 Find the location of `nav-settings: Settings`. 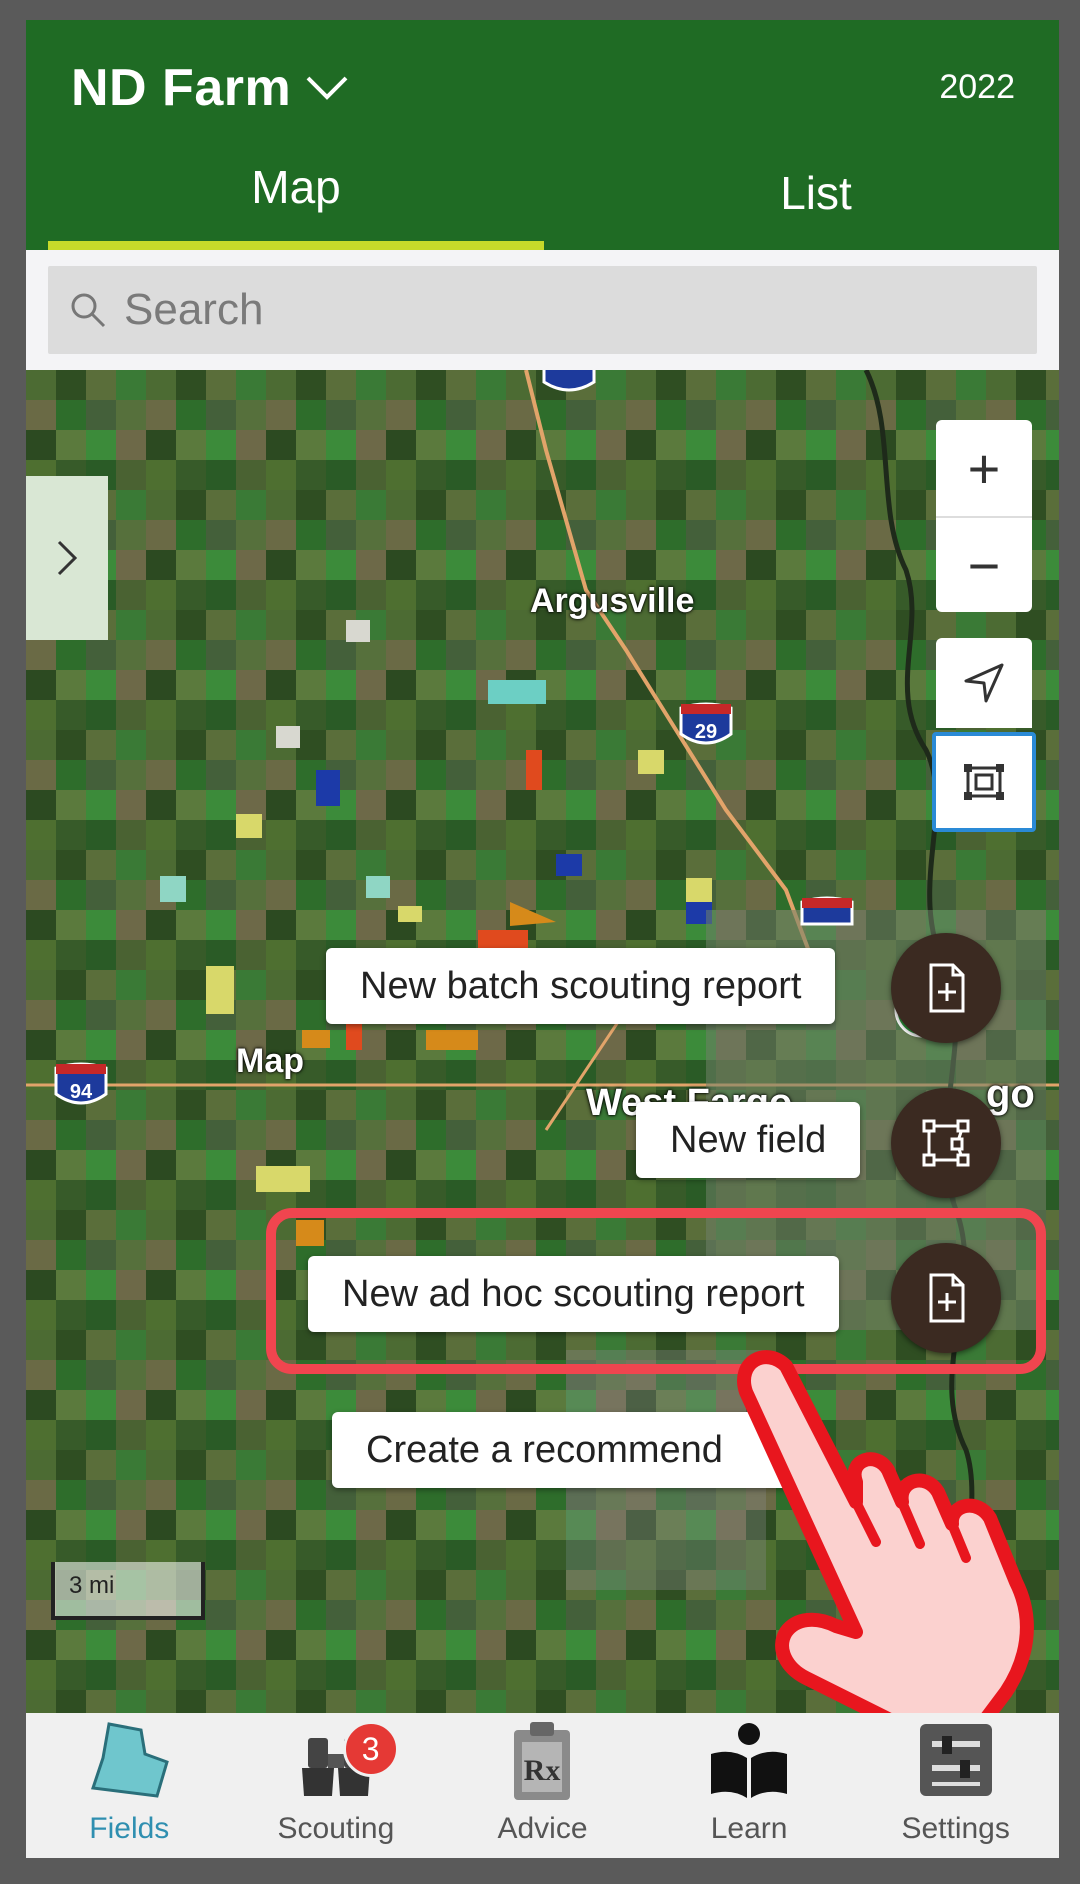

nav-settings: Settings is located at coordinates (955, 1785).